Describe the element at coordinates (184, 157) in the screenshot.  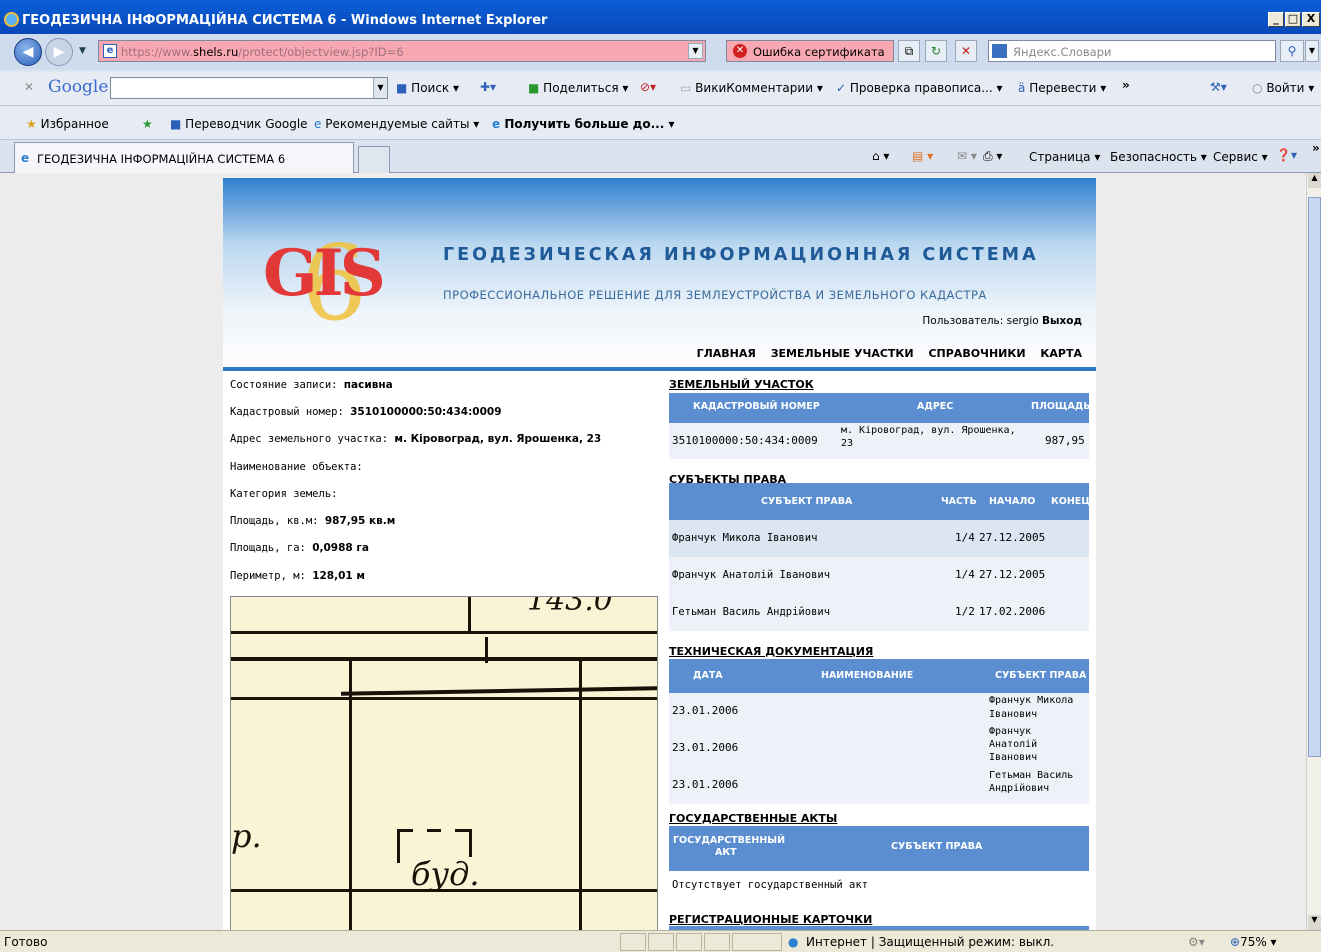
I see `tab-active: e ГЕОДЕЗИЧНА ІНФОРМАЦІЙНА СИСТЕМА 6` at that location.